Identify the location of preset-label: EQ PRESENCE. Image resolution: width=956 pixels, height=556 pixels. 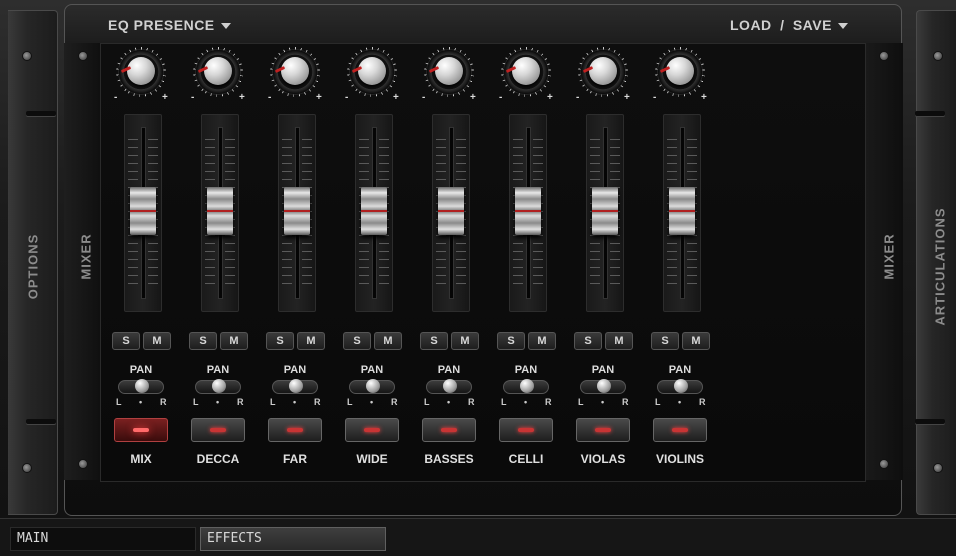
(161, 25).